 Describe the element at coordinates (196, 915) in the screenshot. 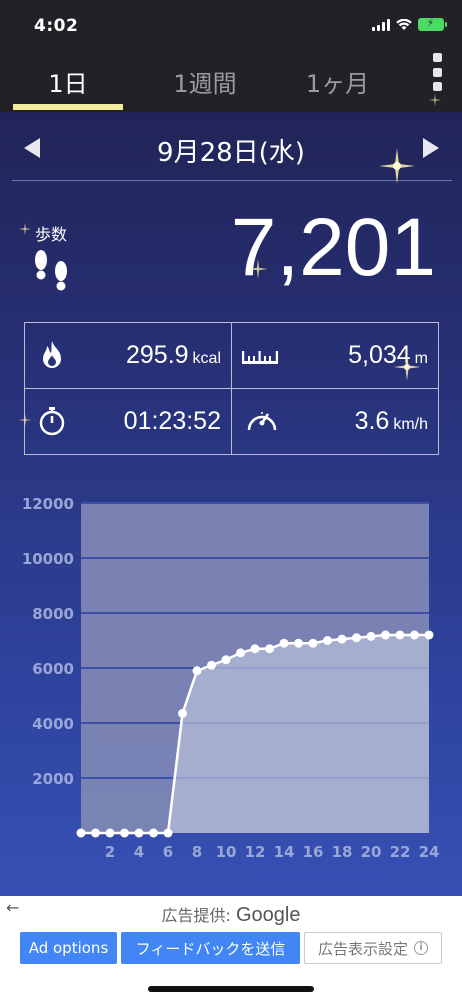

I see `ad-provider-prefix: 広告提供:` at that location.